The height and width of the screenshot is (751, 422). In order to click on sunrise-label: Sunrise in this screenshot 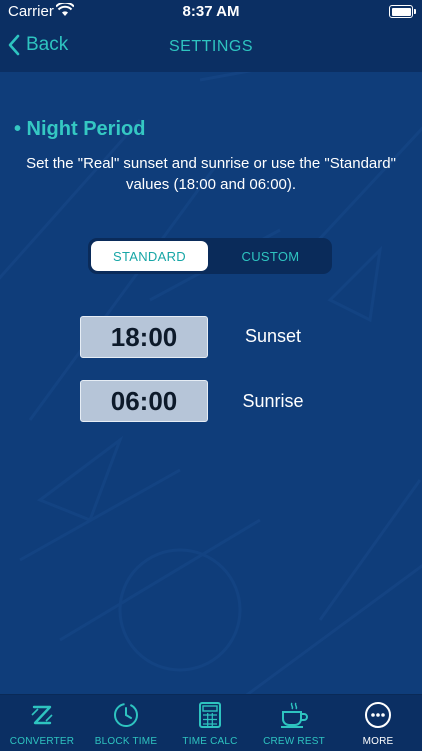, I will do `click(273, 401)`.